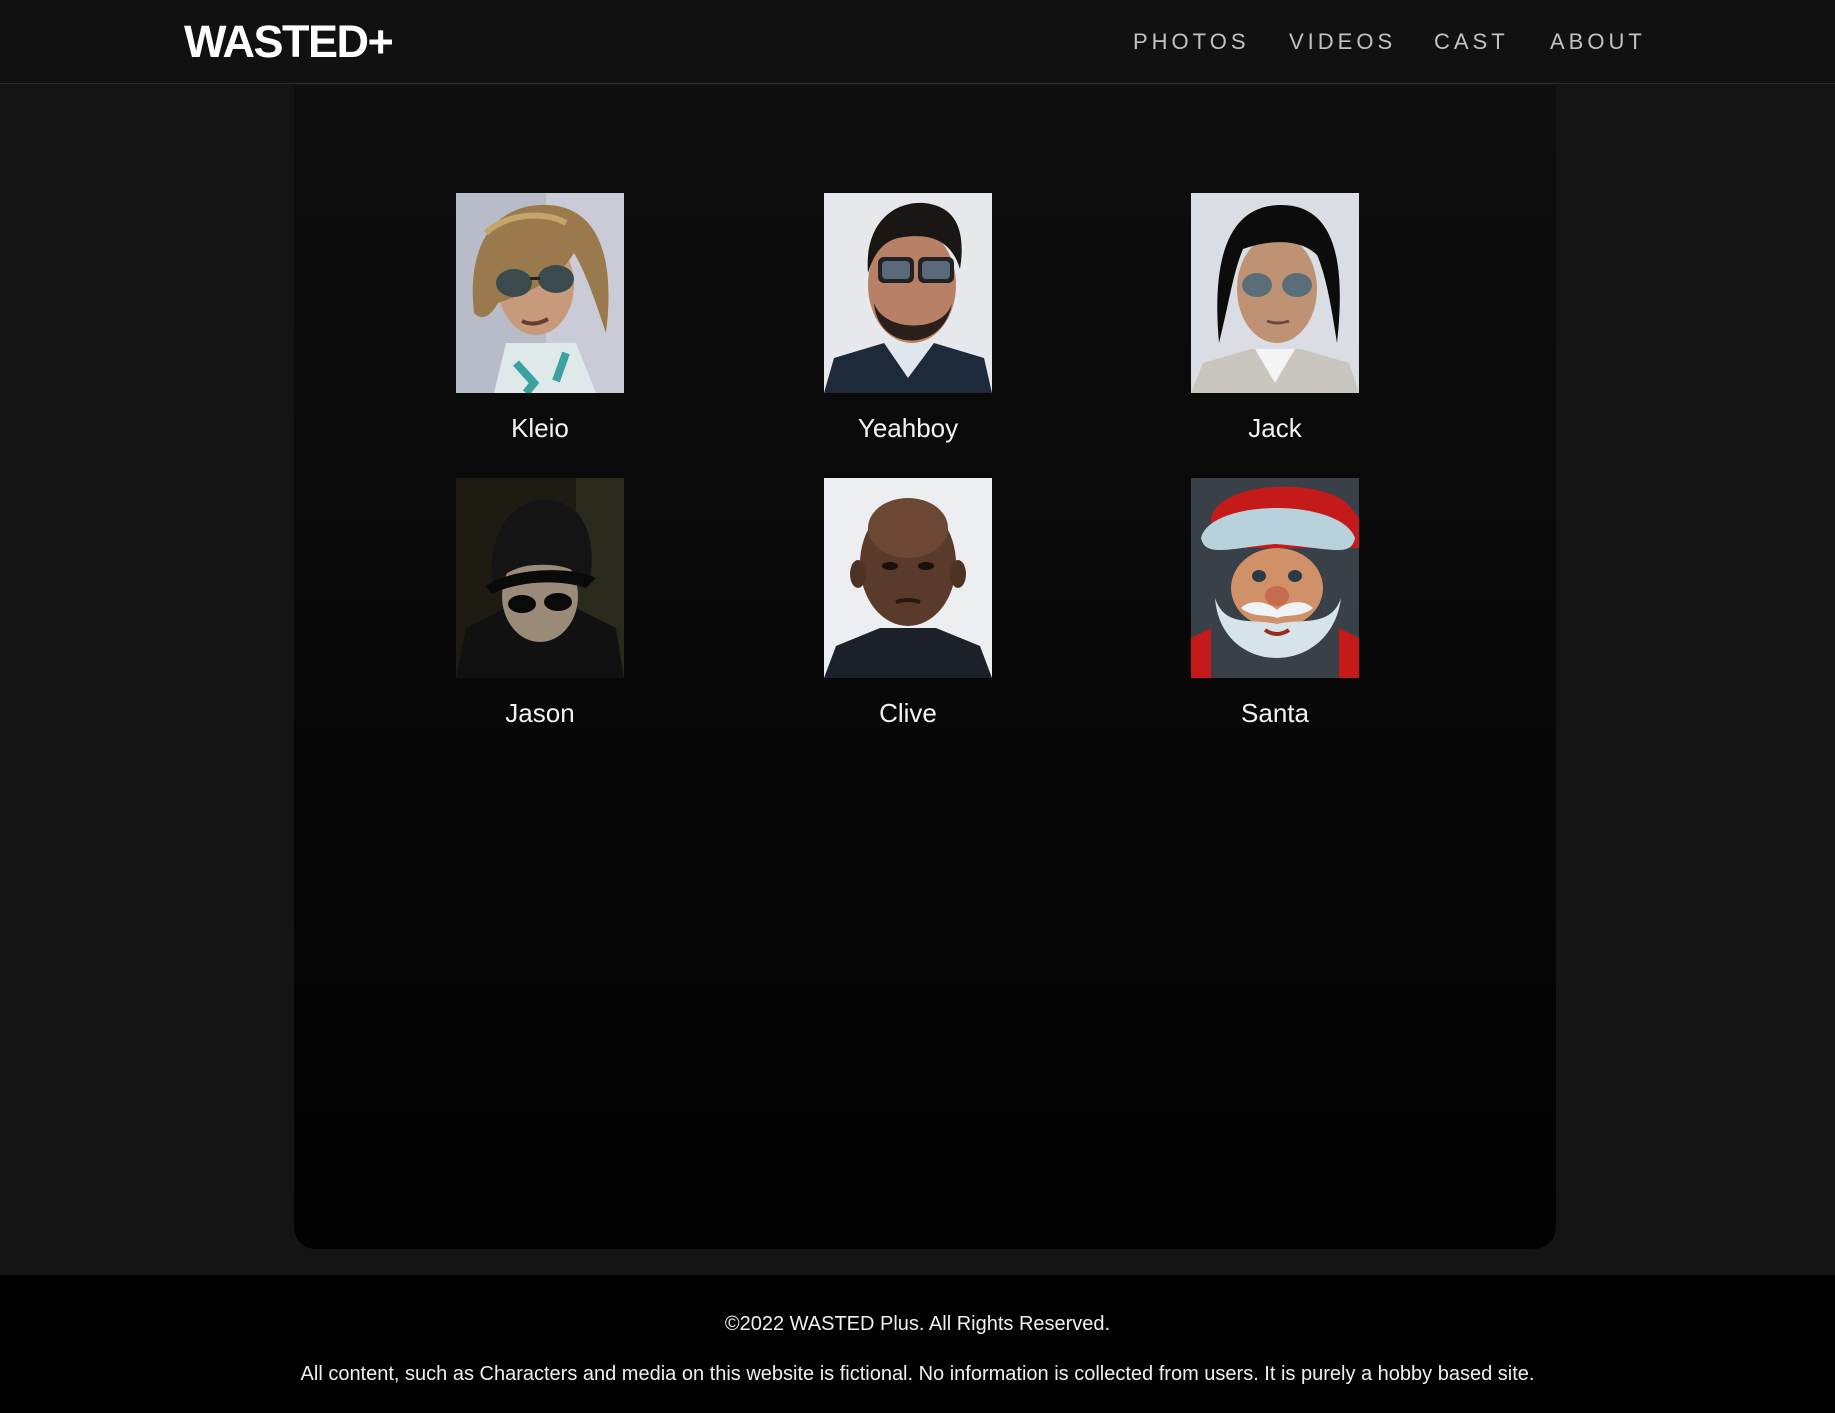 This screenshot has height=1413, width=1835. I want to click on cast-name-jason: Jason, so click(540, 713).